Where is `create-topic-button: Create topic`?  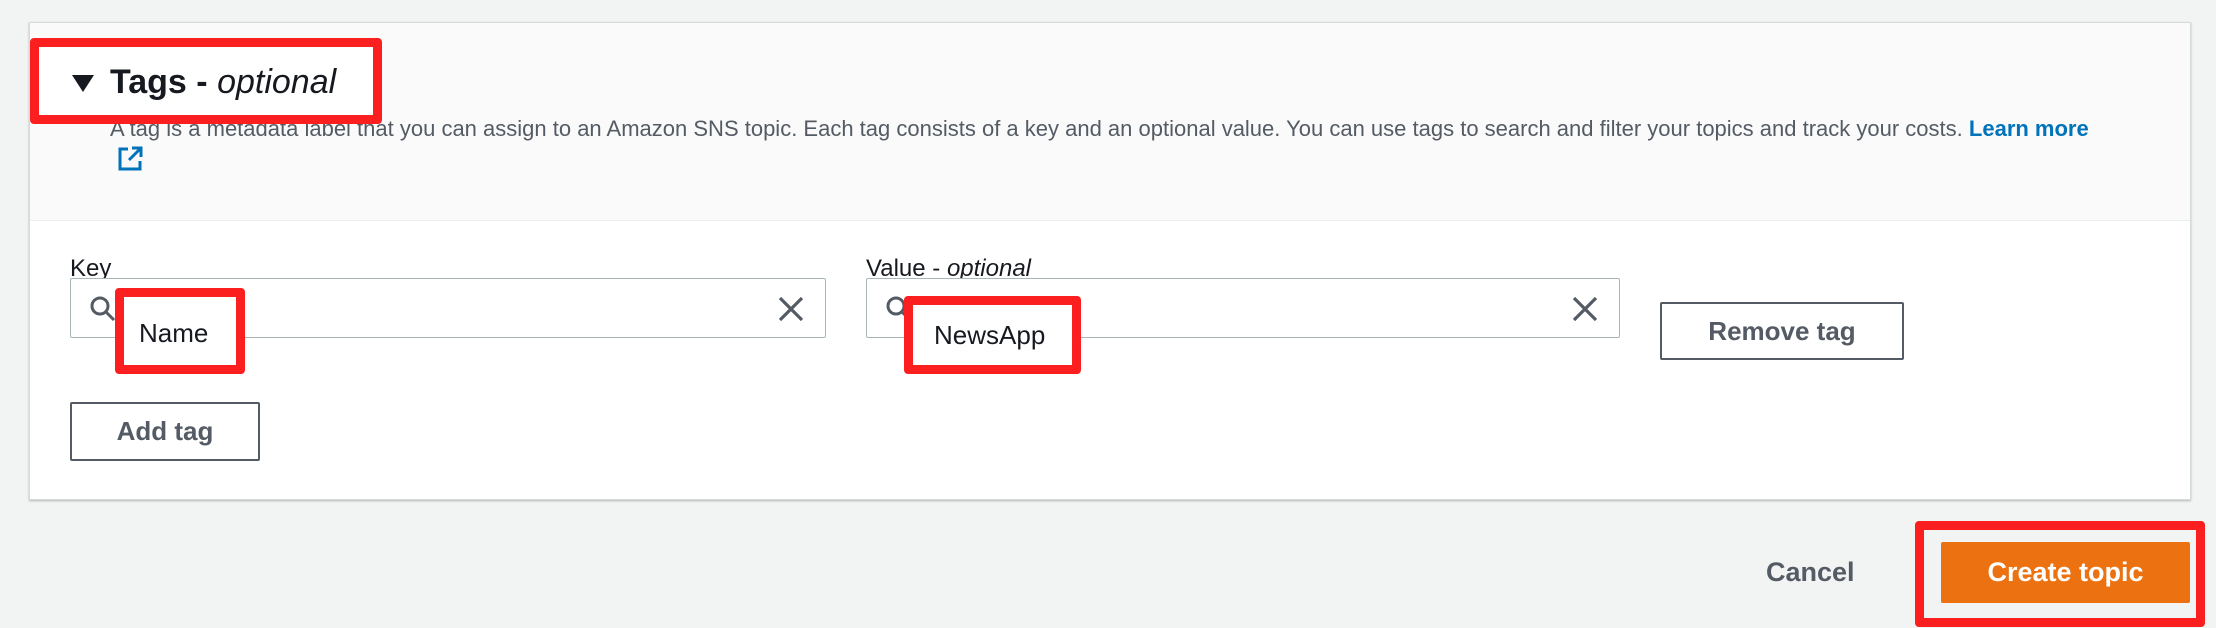 create-topic-button: Create topic is located at coordinates (2065, 572).